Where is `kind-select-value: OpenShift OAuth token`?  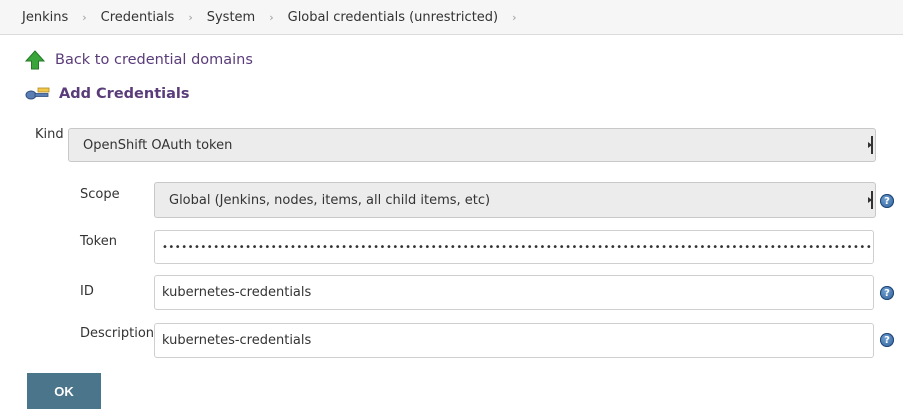
kind-select-value: OpenShift OAuth token is located at coordinates (158, 145).